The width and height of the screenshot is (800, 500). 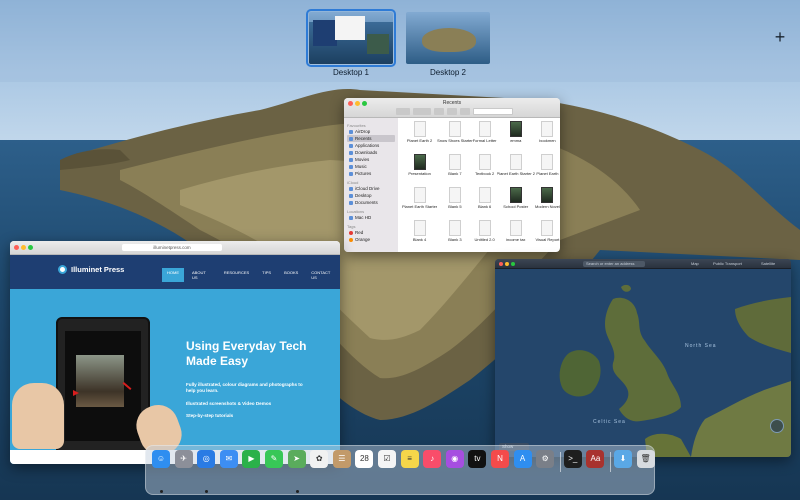 I want to click on facetime-icon: ▶, so click(x=251, y=459).